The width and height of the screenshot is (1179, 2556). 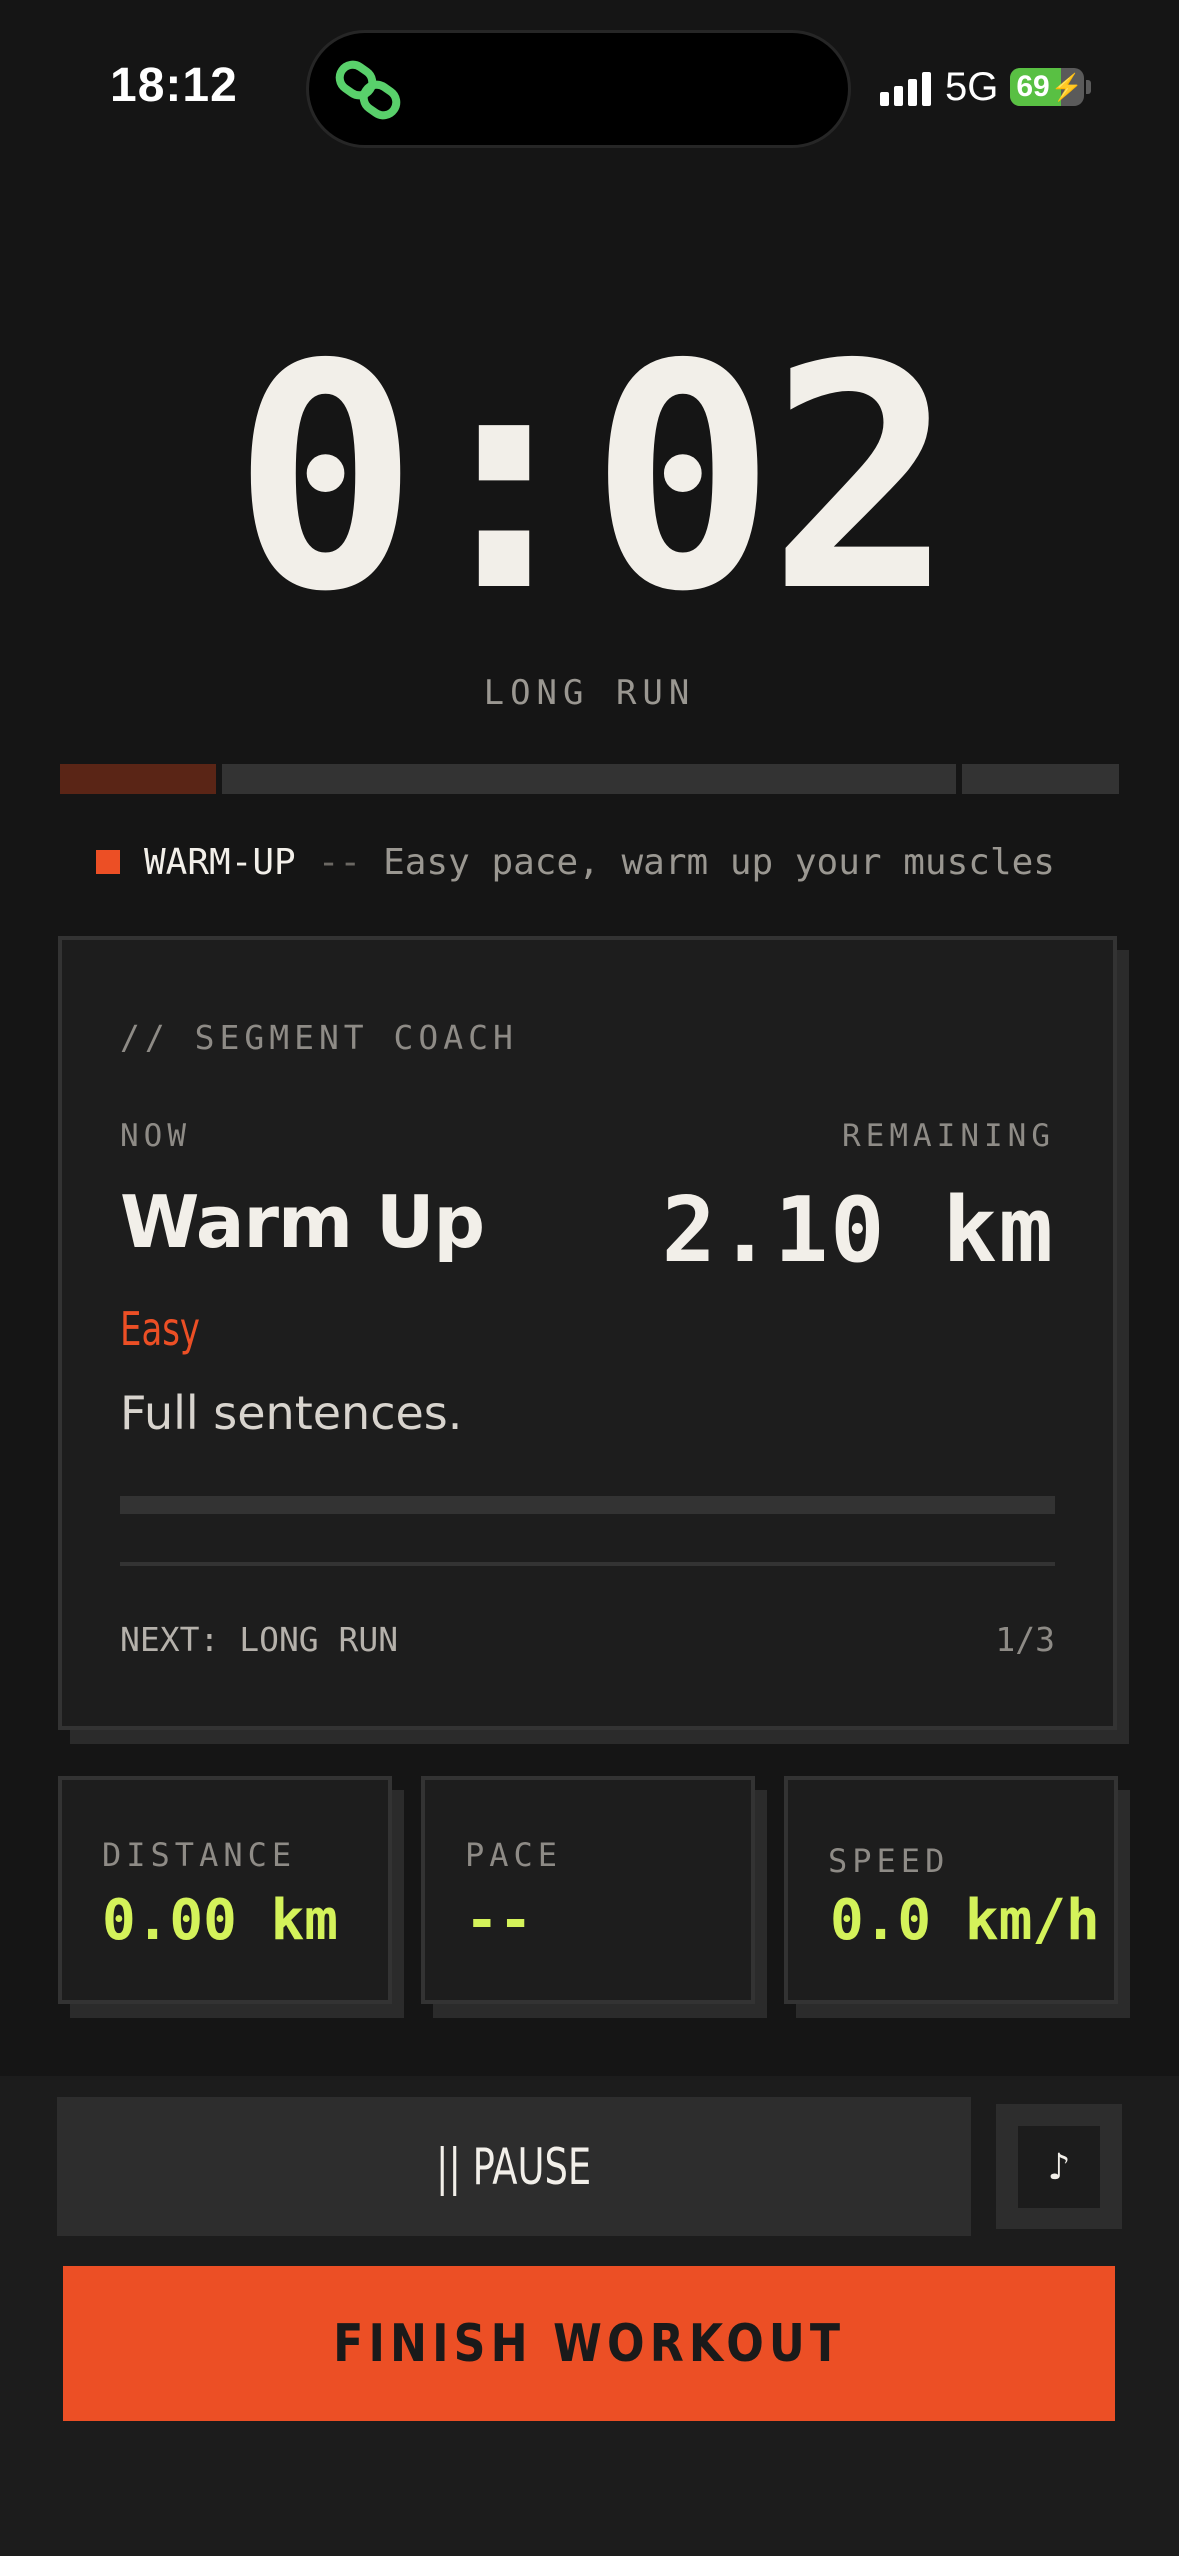 What do you see at coordinates (905, 87) in the screenshot?
I see `cellular-signal-icon` at bounding box center [905, 87].